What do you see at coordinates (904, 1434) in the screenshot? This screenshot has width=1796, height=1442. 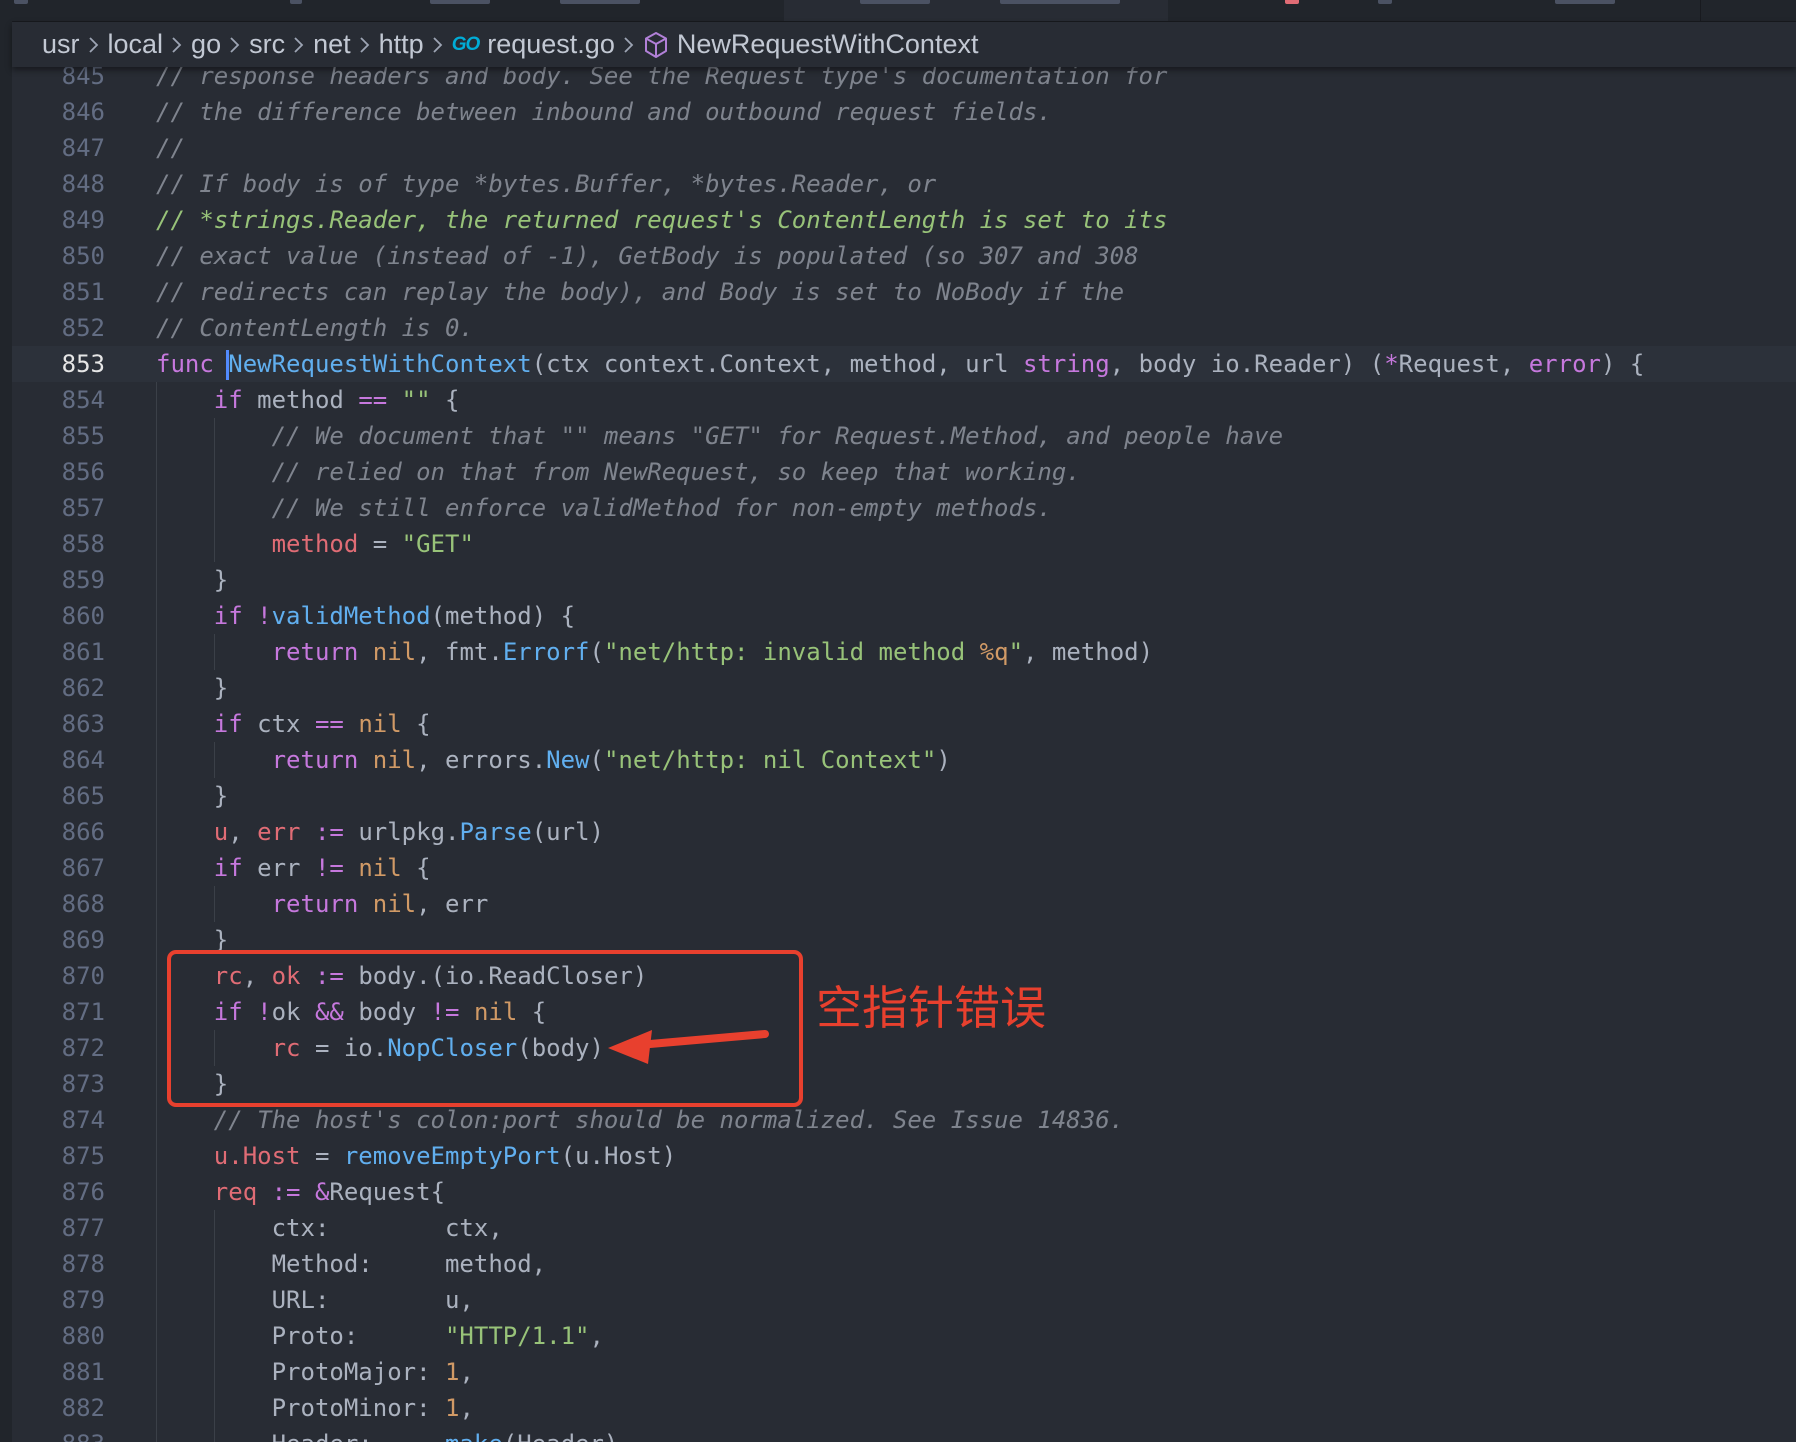 I see `code-line: 883 Header: make(Header),` at bounding box center [904, 1434].